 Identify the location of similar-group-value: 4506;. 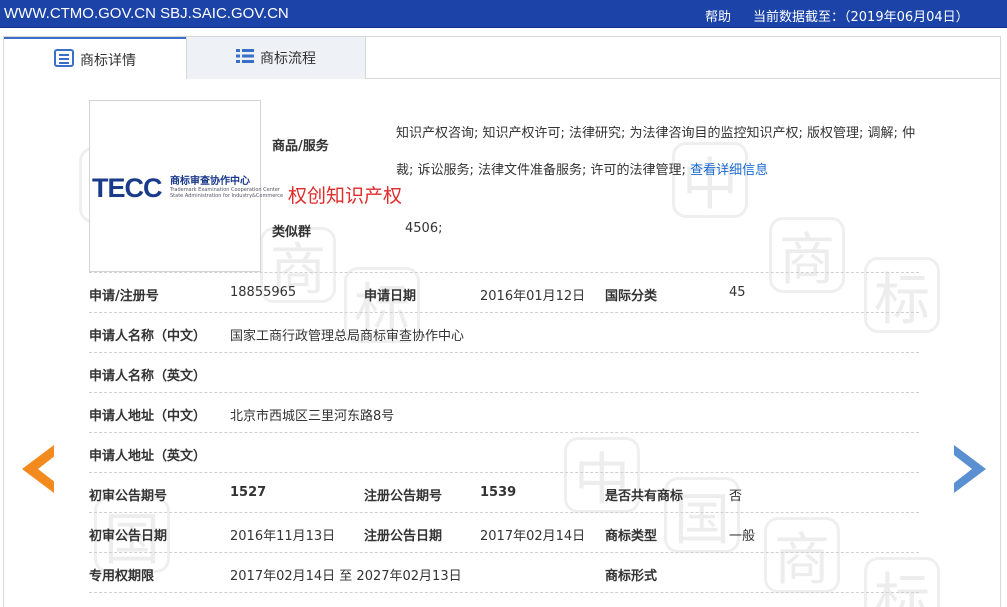
(424, 228).